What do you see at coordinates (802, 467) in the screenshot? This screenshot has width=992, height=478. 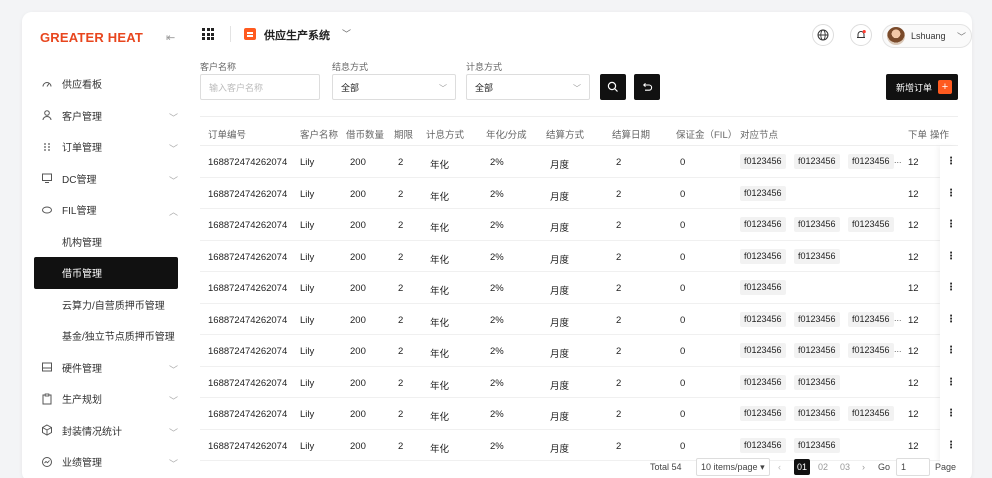 I see `page-1: 01` at bounding box center [802, 467].